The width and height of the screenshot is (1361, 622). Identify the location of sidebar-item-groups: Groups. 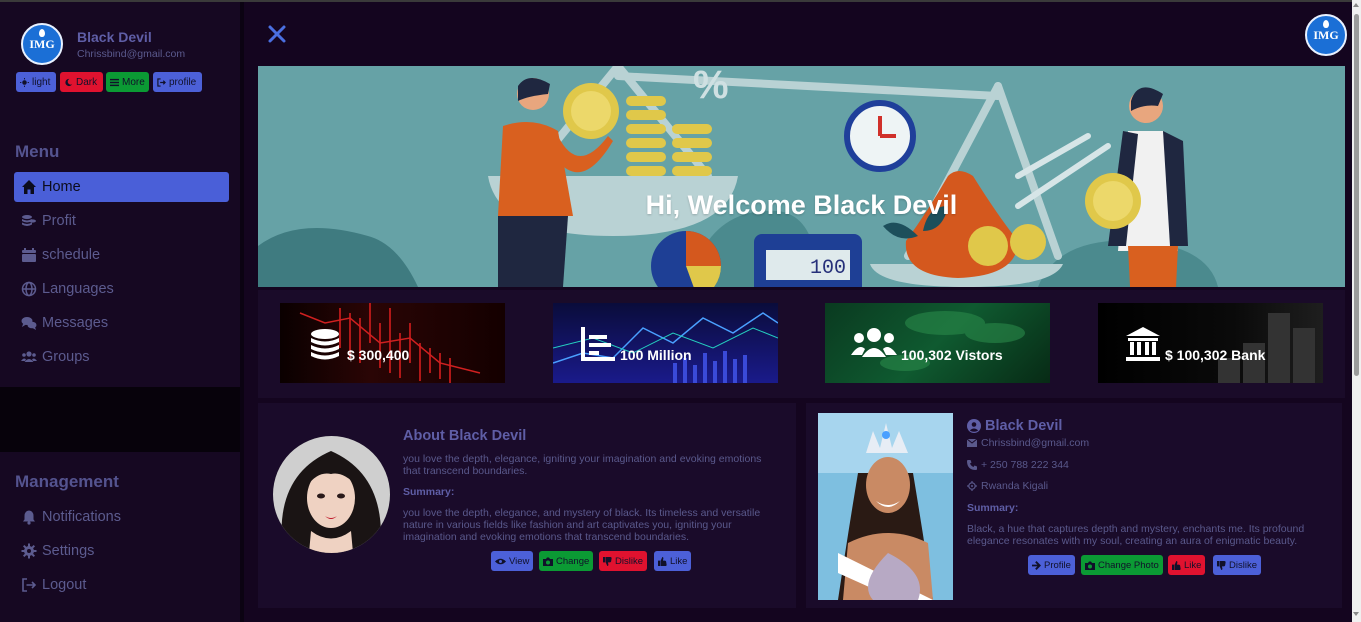
(121, 357).